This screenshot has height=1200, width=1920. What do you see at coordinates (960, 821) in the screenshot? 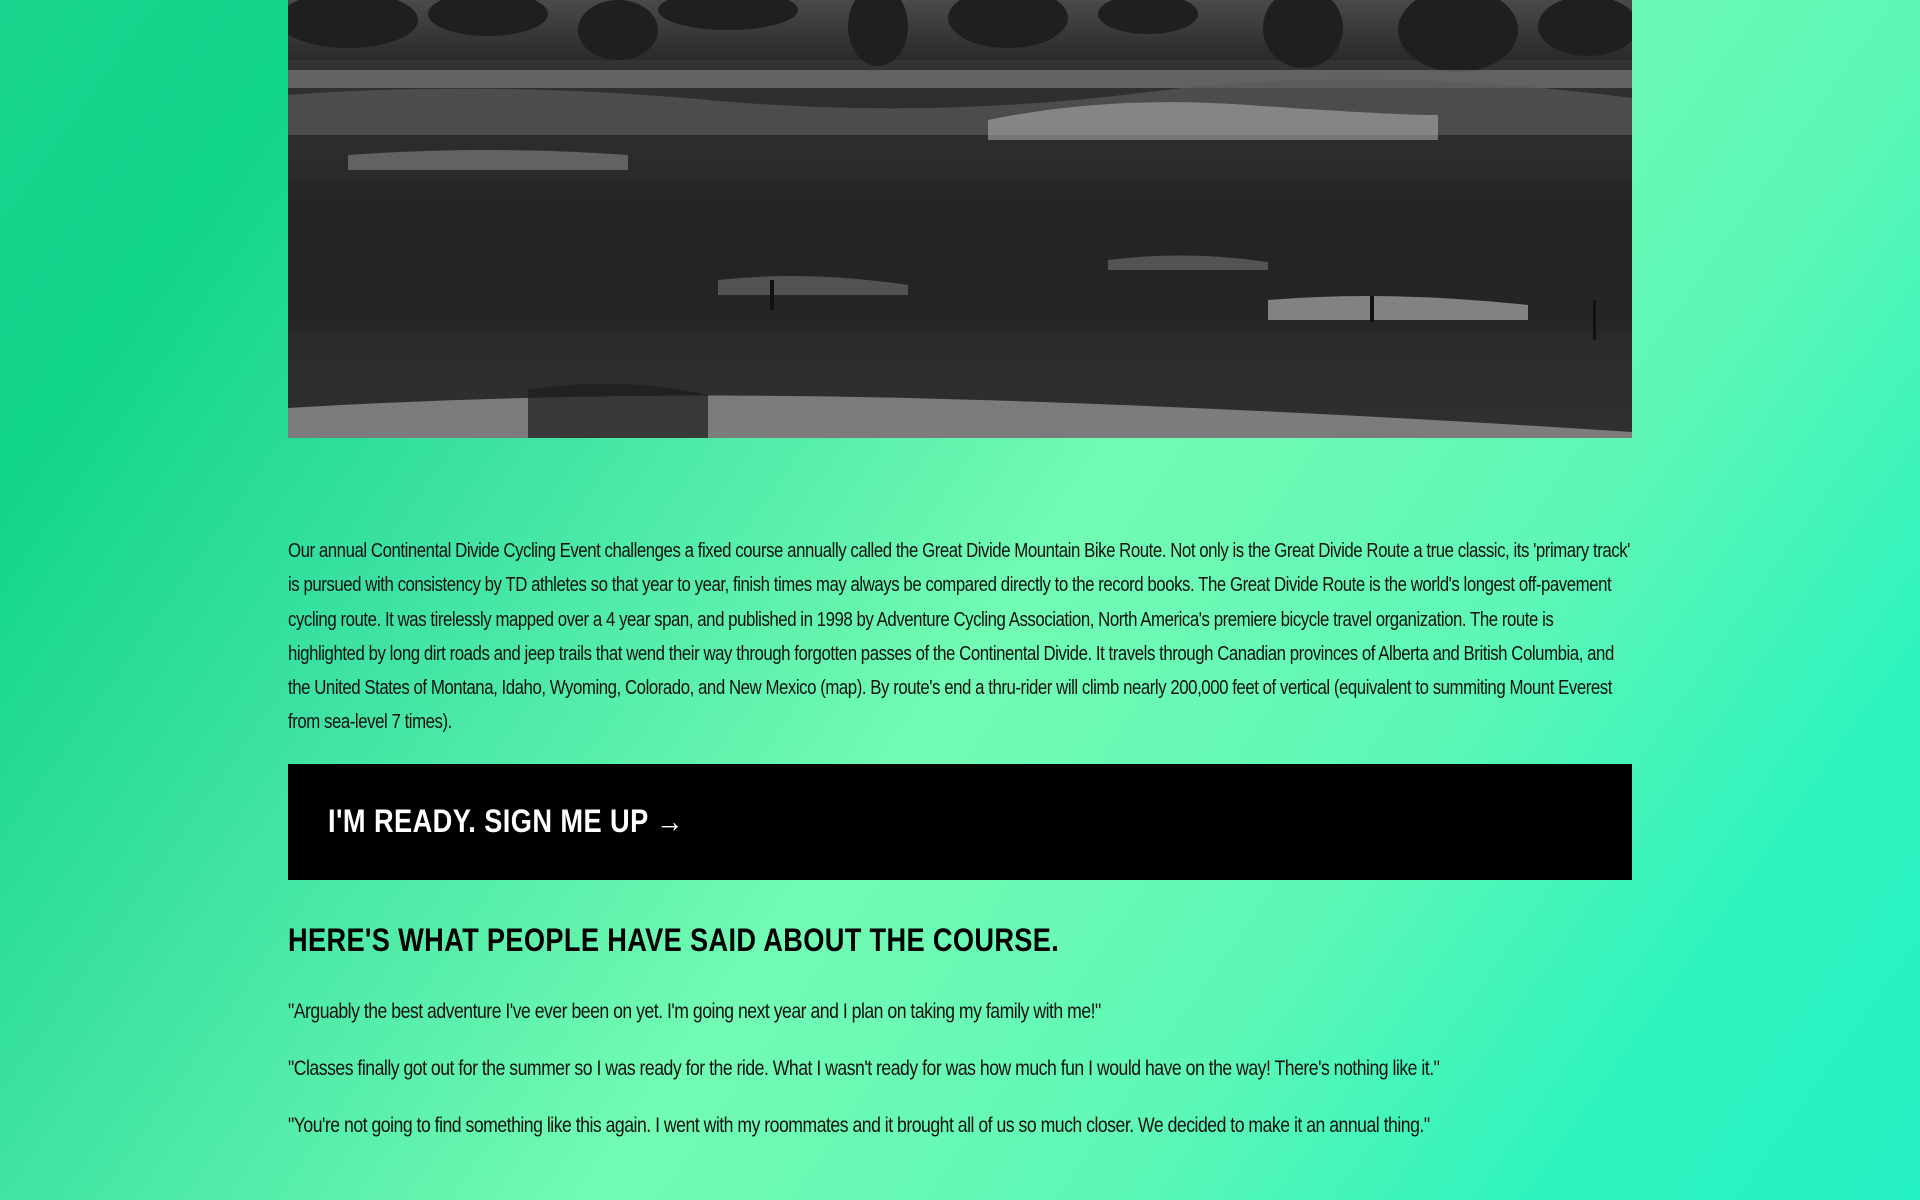
I see `sign-up-button: I'M READY. SIGN ME UP →` at bounding box center [960, 821].